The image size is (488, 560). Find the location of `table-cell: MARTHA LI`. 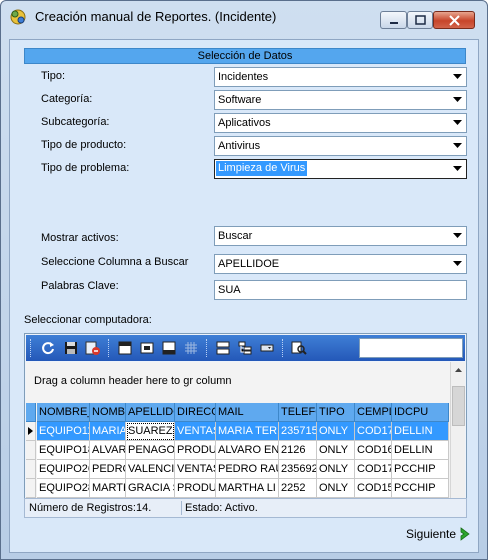

table-cell: MARTHA LI is located at coordinates (247, 488).